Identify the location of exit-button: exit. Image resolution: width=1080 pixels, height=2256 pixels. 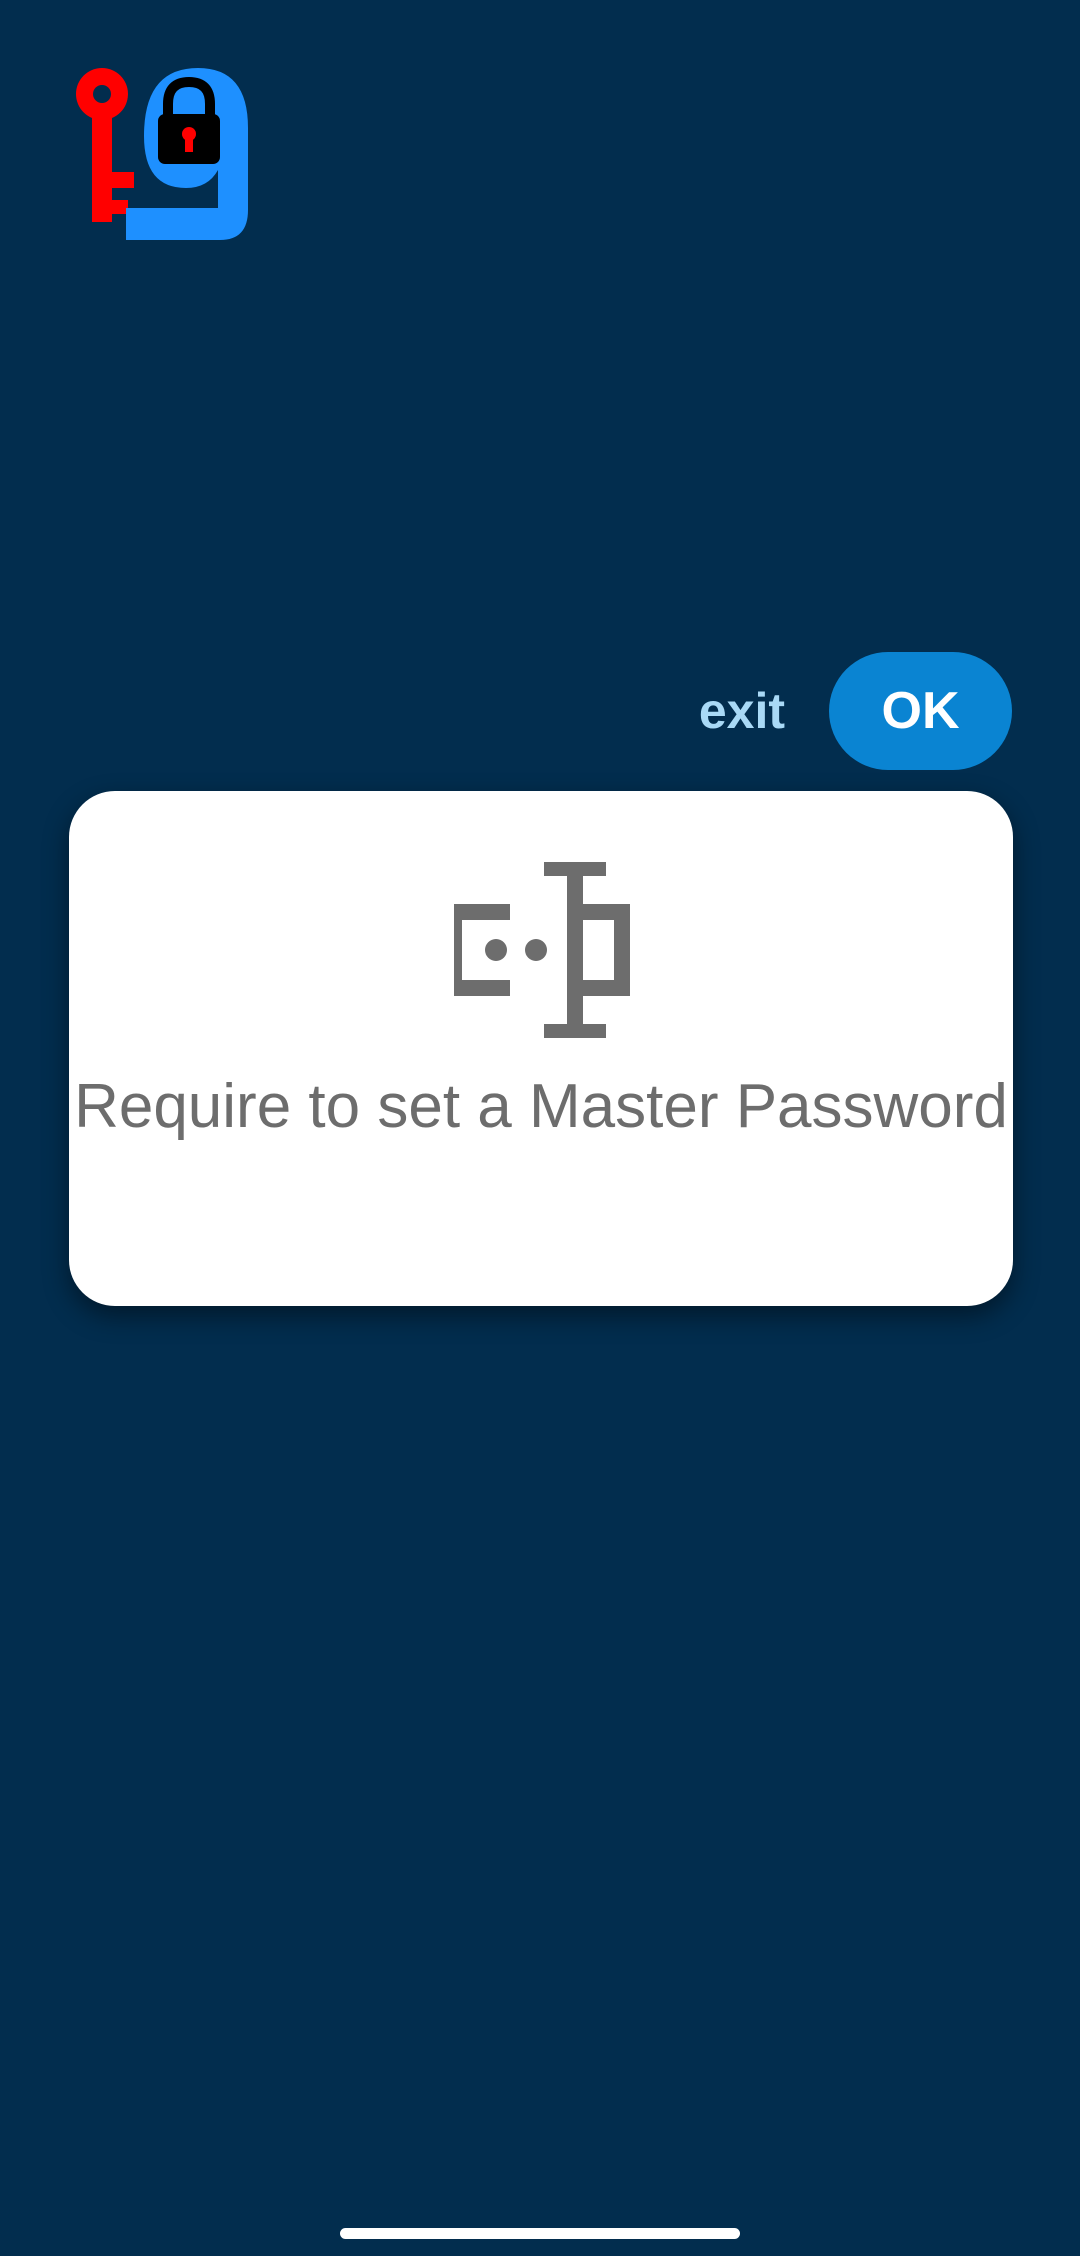
(742, 711).